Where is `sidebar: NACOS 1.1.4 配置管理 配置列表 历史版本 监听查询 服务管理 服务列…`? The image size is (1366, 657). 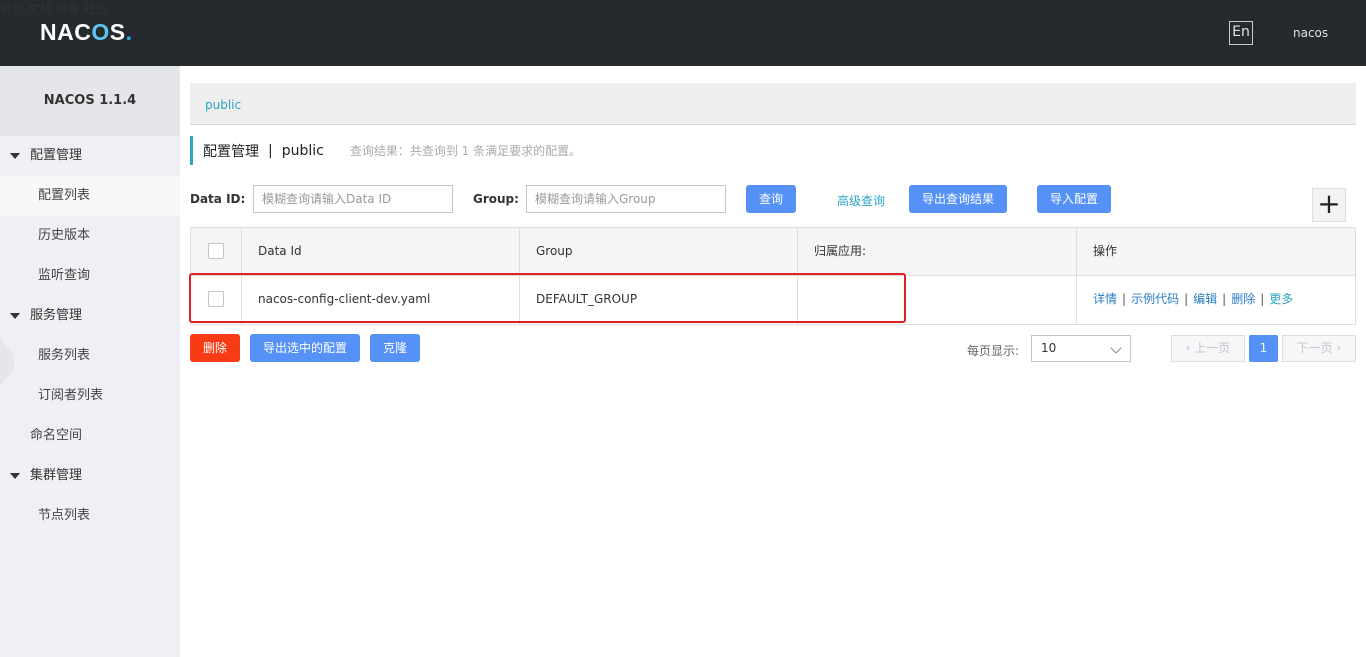 sidebar: NACOS 1.1.4 配置管理 配置列表 历史版本 监听查询 服务管理 服务列… is located at coordinates (90, 361).